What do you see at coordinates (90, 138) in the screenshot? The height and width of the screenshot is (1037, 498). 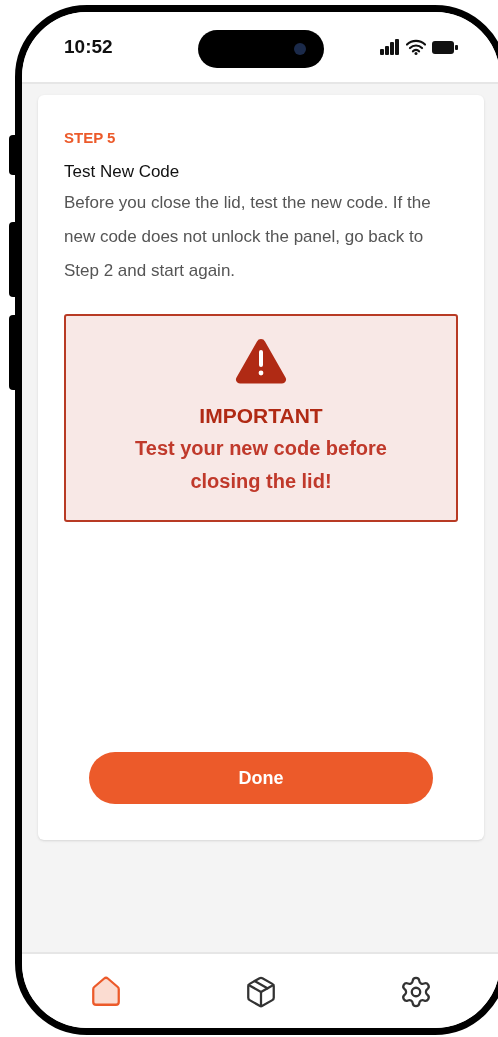 I see `step-label: STEP 5` at bounding box center [90, 138].